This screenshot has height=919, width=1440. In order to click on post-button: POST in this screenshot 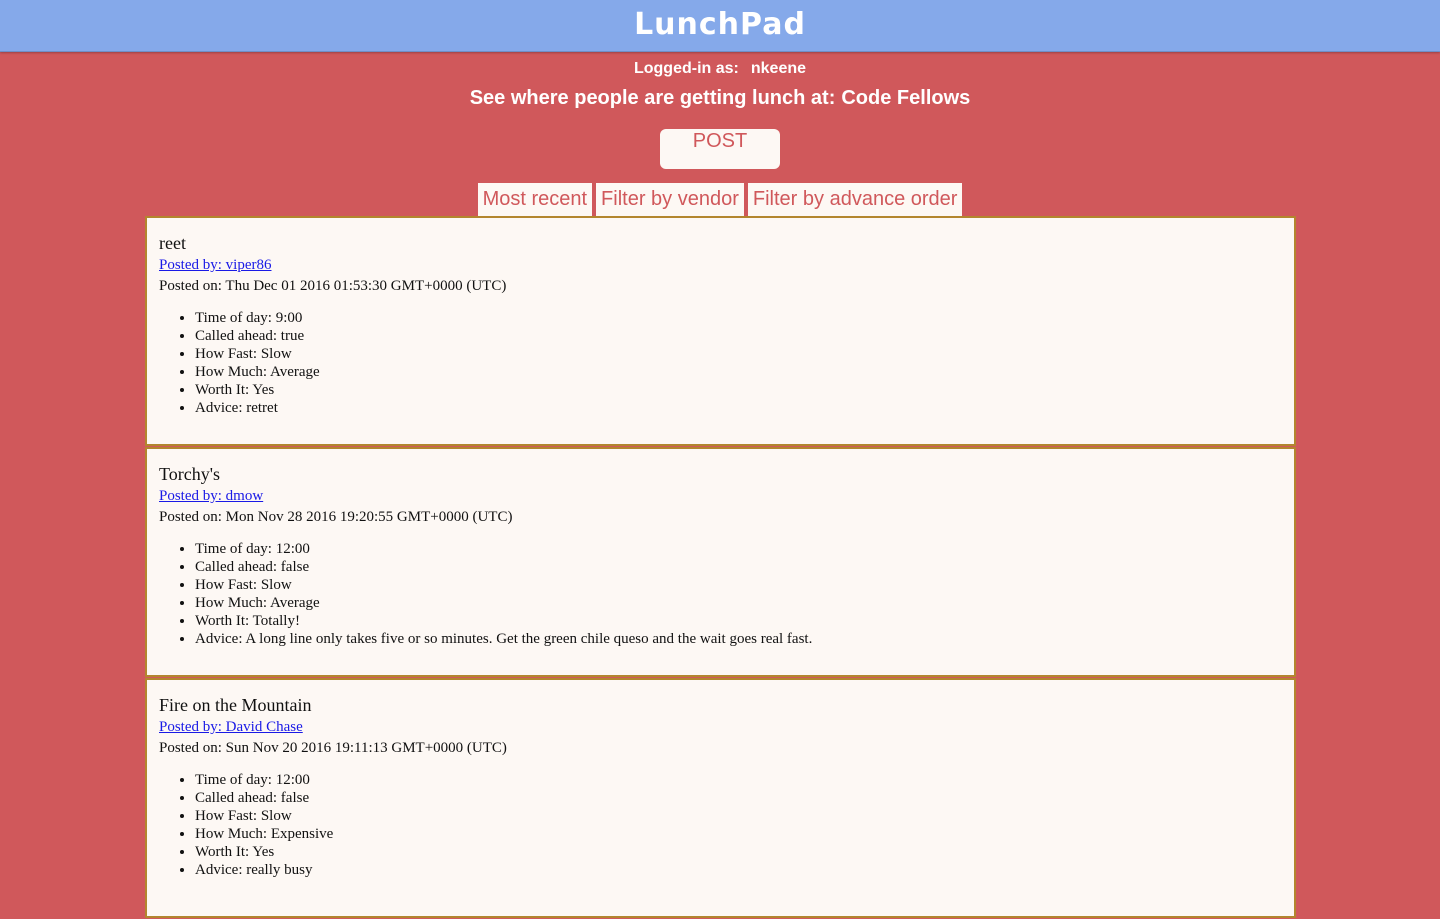, I will do `click(720, 149)`.